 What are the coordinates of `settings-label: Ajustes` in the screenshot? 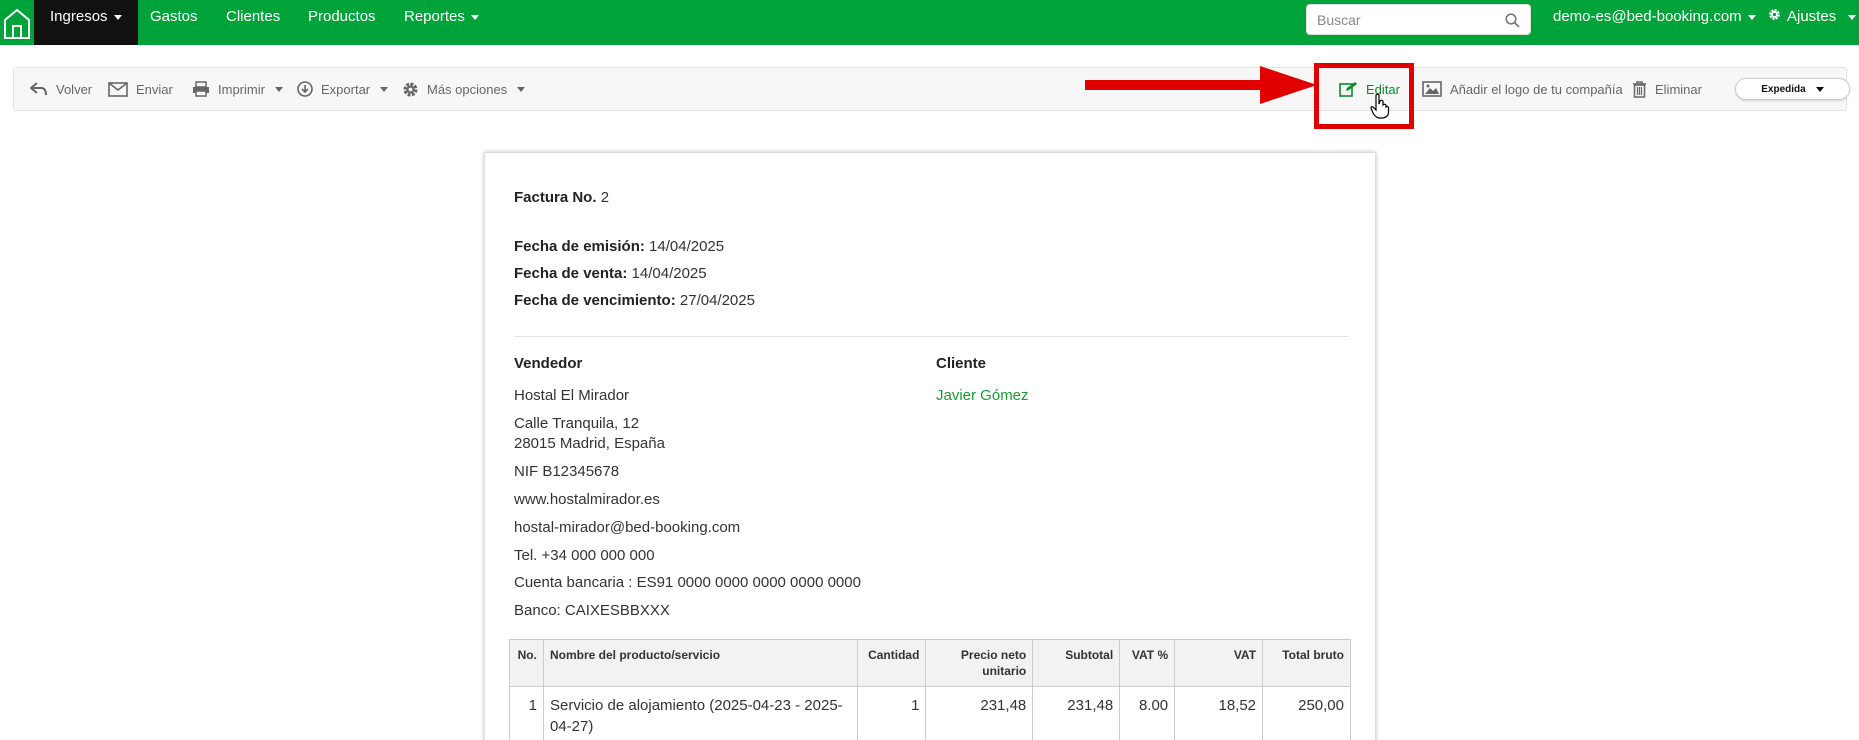 It's located at (1812, 16).